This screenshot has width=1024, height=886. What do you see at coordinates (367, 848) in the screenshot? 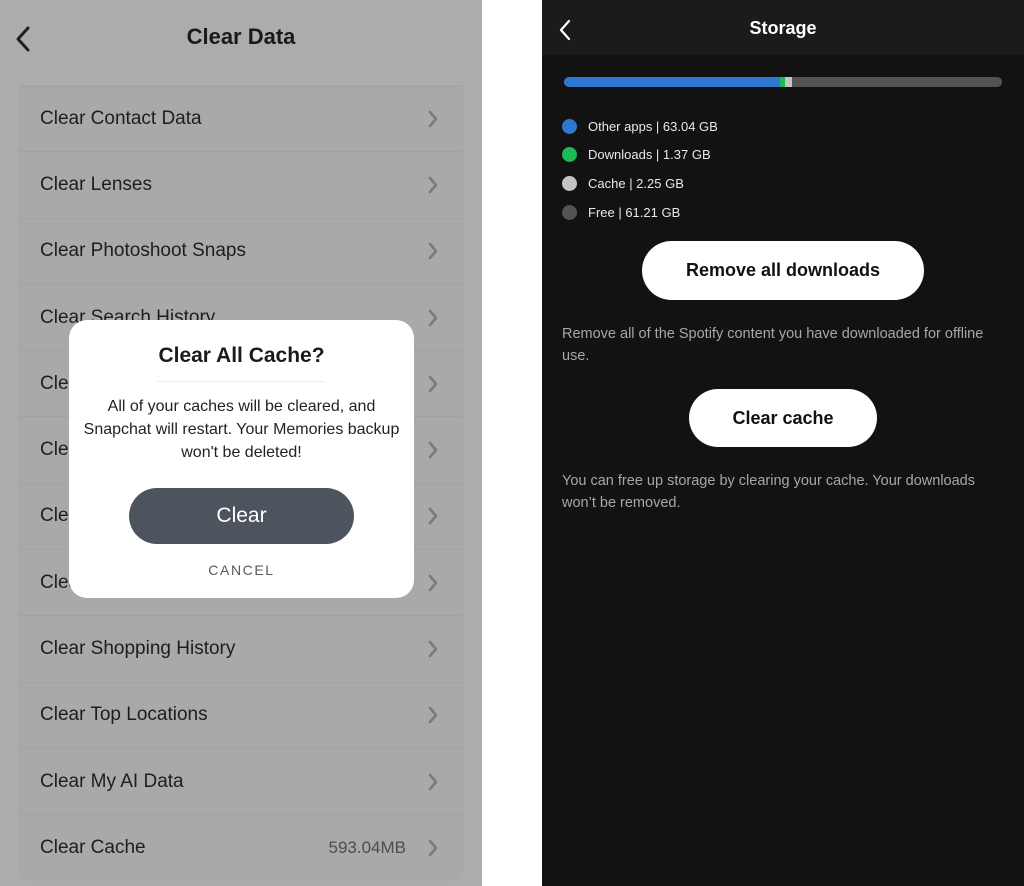
I see `cache-size-value: 593.04MB` at bounding box center [367, 848].